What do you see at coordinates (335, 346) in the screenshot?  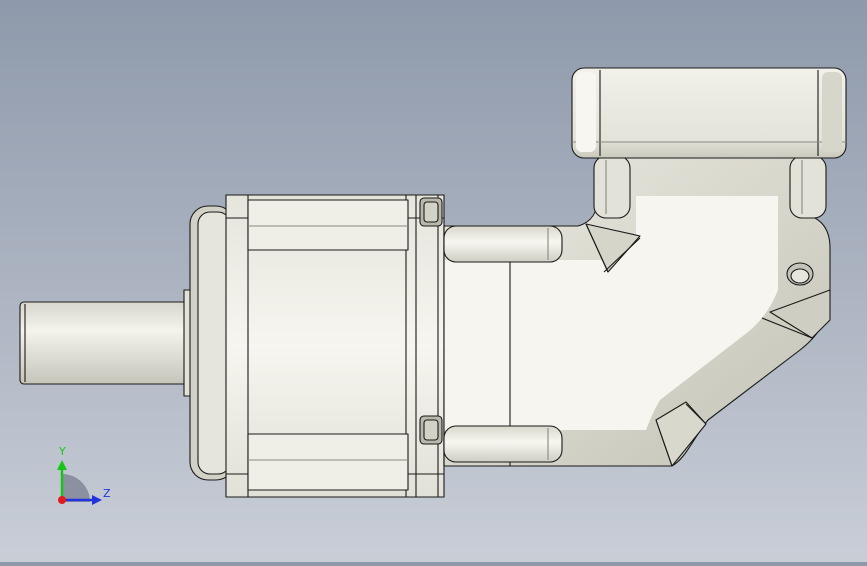 I see `gear-housing` at bounding box center [335, 346].